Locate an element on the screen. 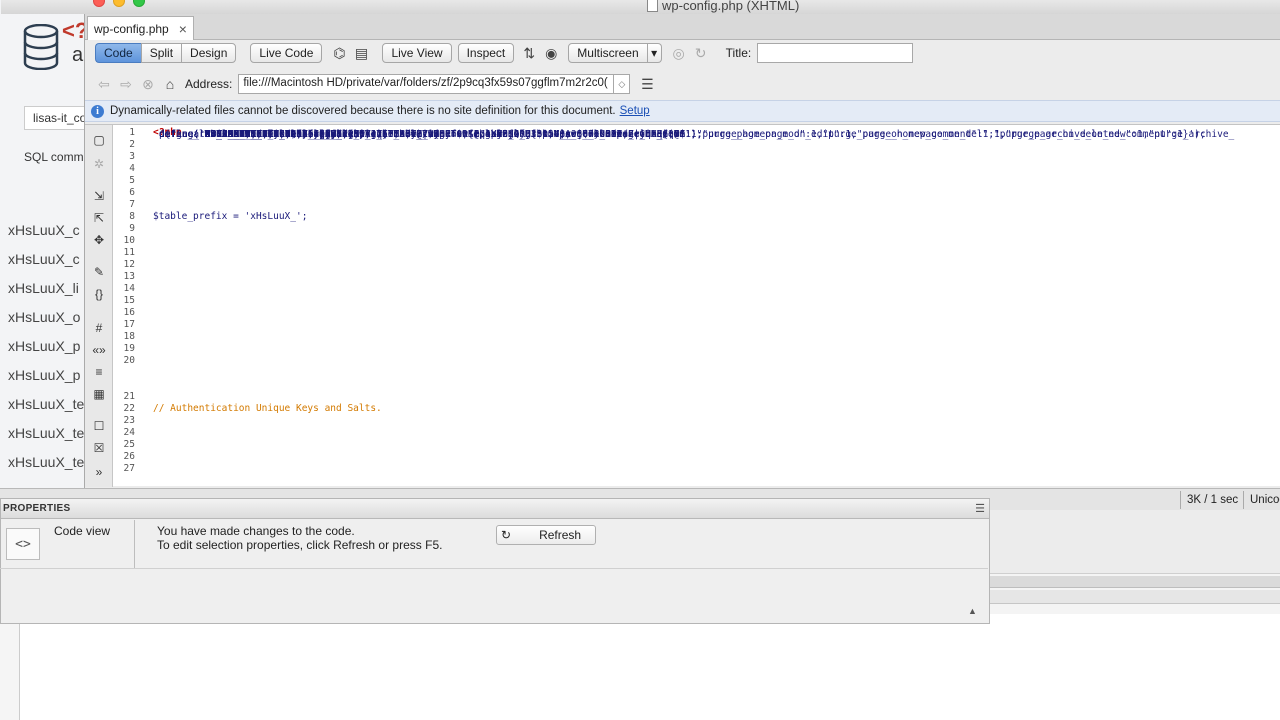 The image size is (1280, 720). highlight-invalid-code-icon: «» is located at coordinates (99, 350).